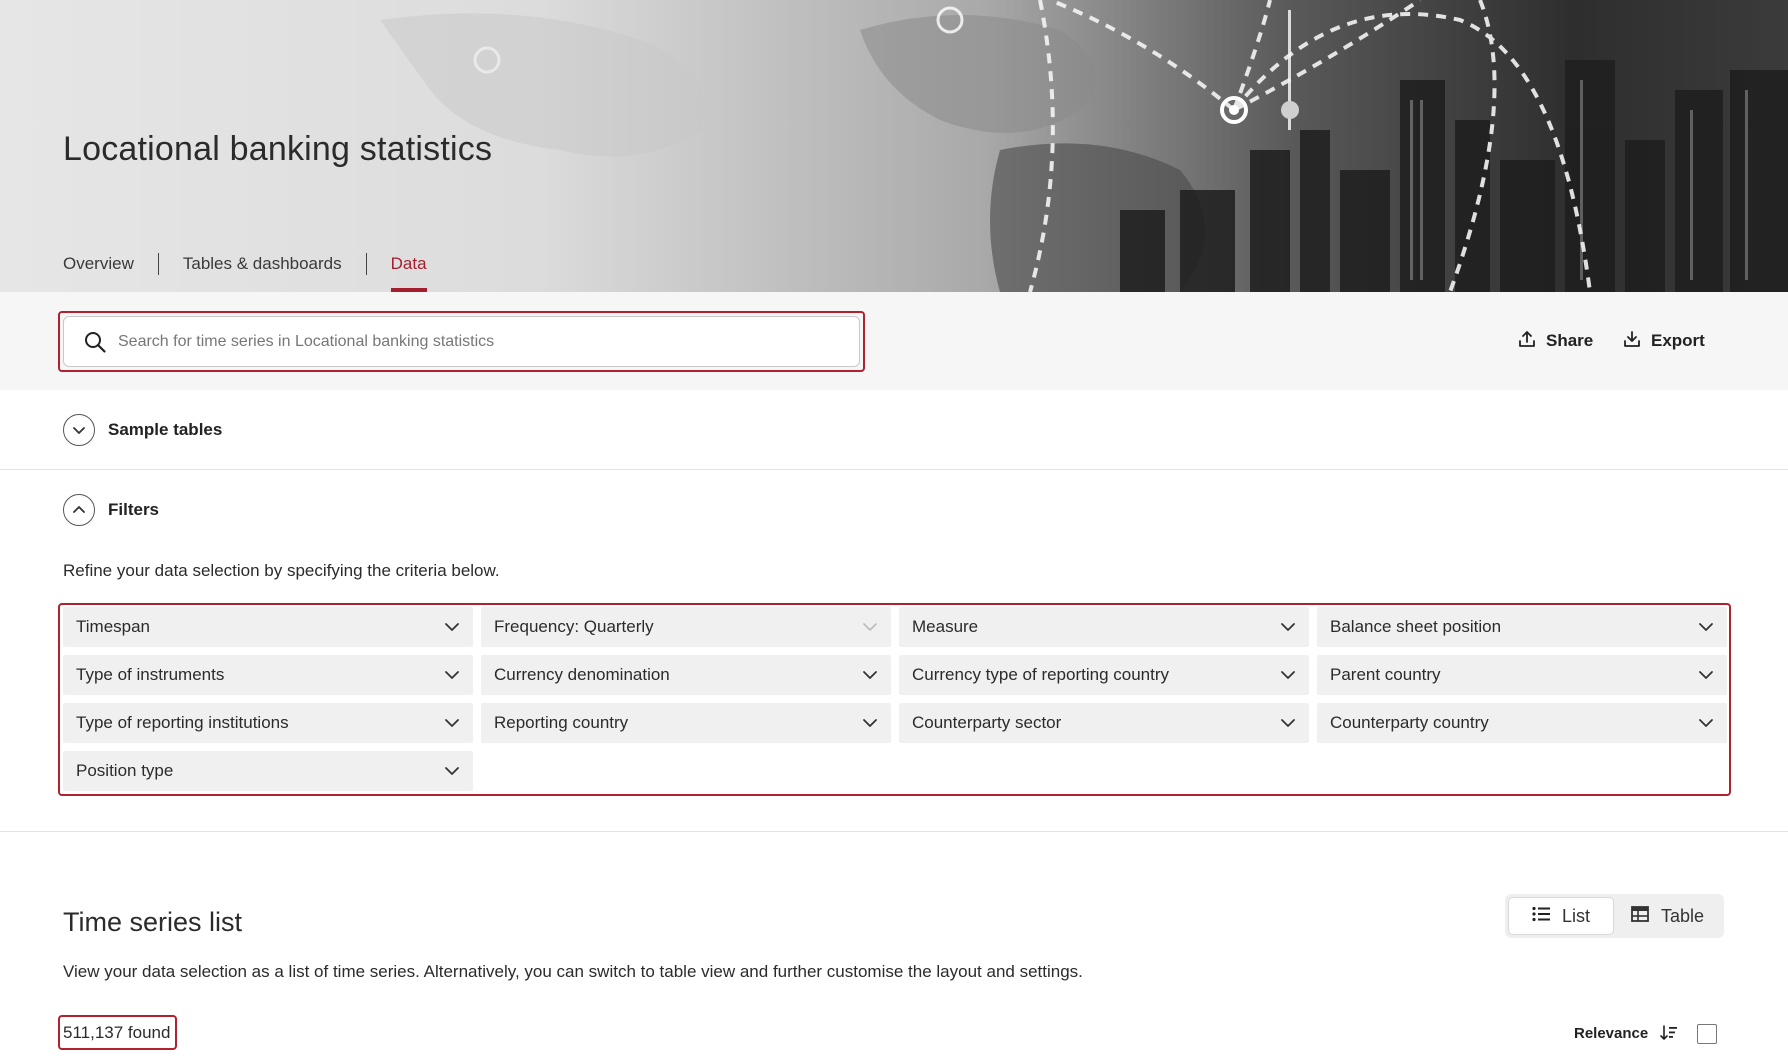  I want to click on chevron-up-icon, so click(79, 510).